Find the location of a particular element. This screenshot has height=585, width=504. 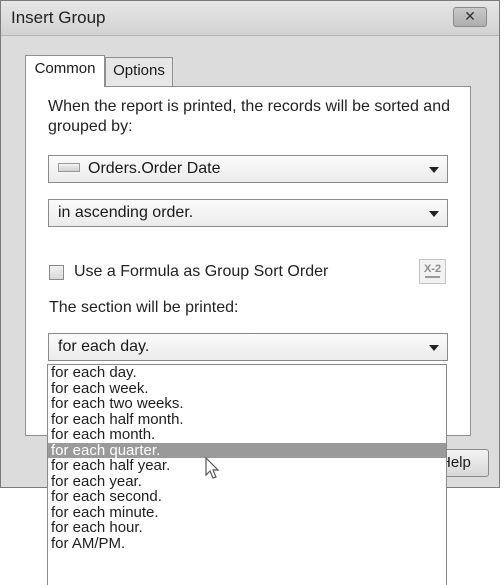

database-field-icon is located at coordinates (69, 168).